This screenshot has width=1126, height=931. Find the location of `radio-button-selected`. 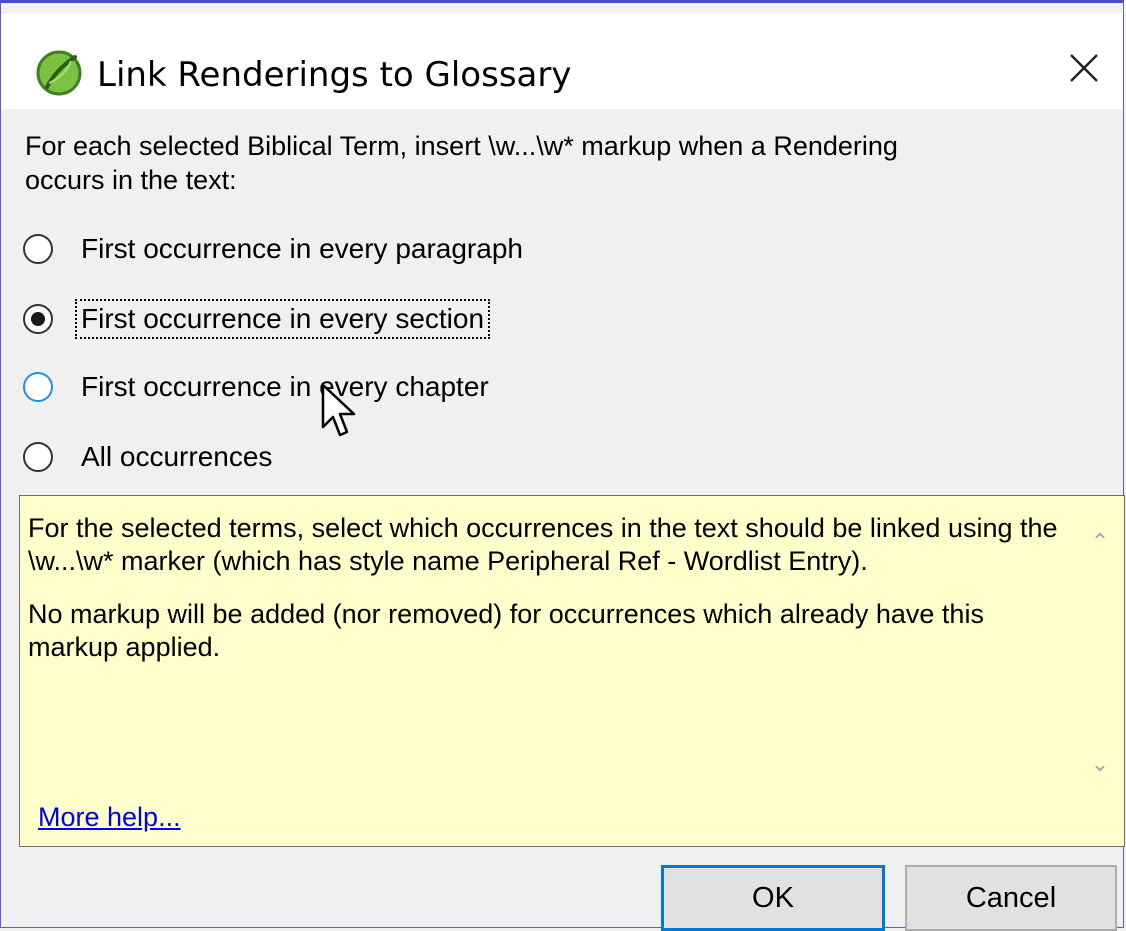

radio-button-selected is located at coordinates (38, 319).